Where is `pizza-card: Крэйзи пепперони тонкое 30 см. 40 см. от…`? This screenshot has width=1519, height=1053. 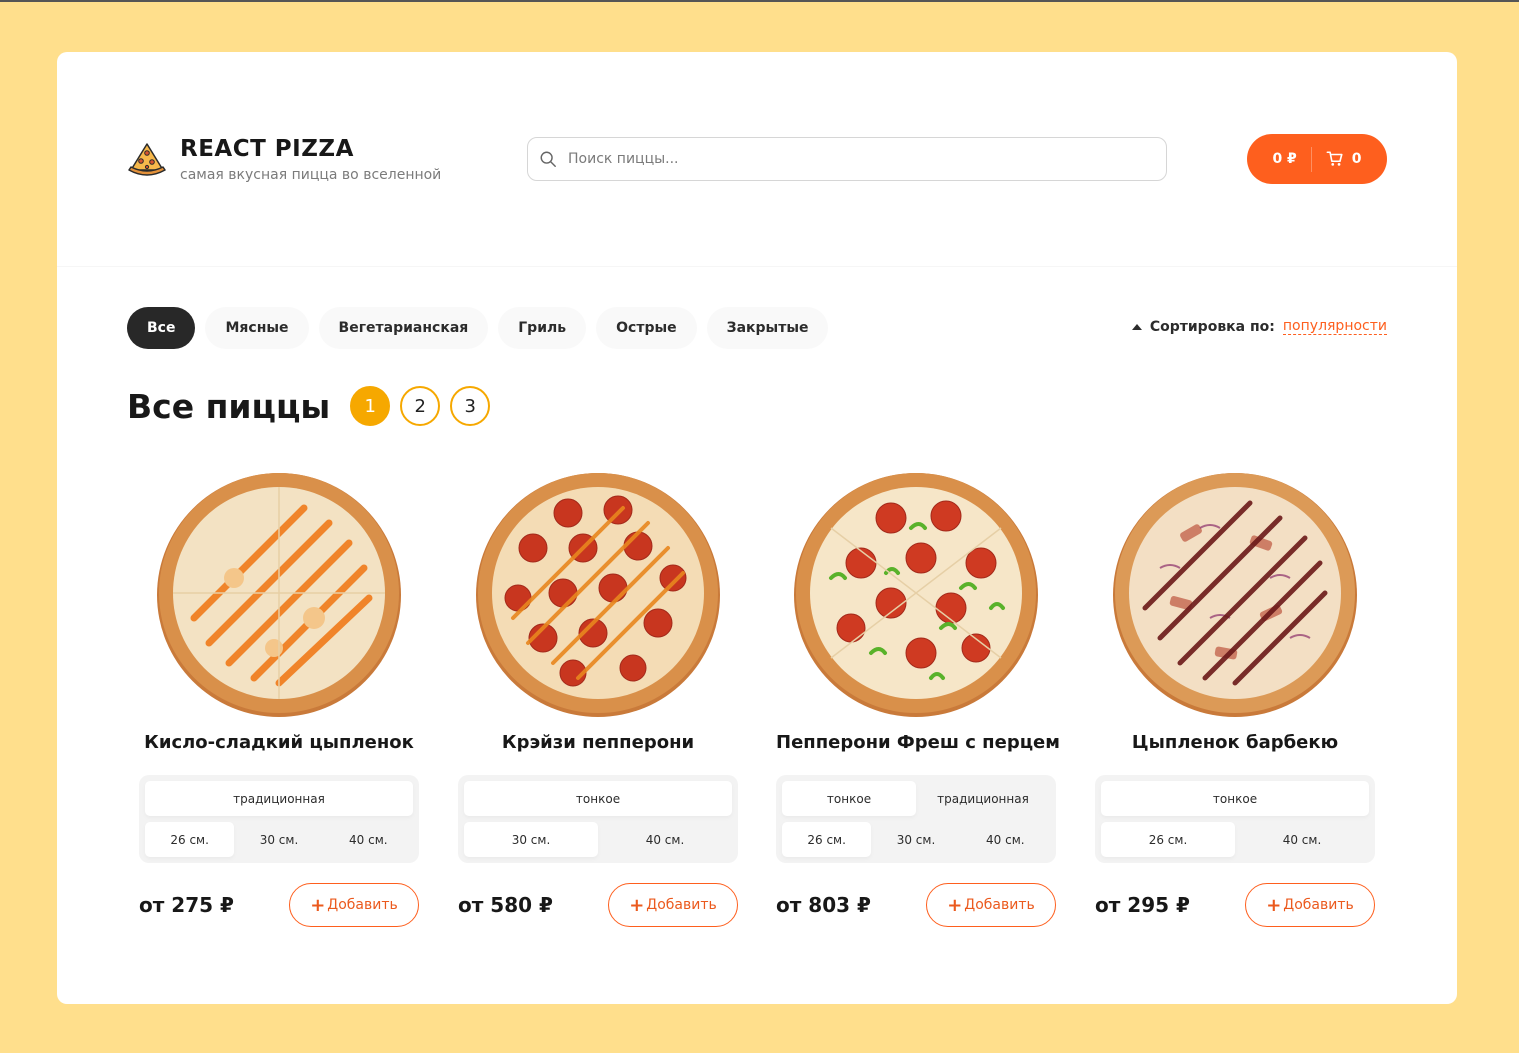 pizza-card: Крэйзи пепперони тонкое 30 см. 40 см. от… is located at coordinates (598, 697).